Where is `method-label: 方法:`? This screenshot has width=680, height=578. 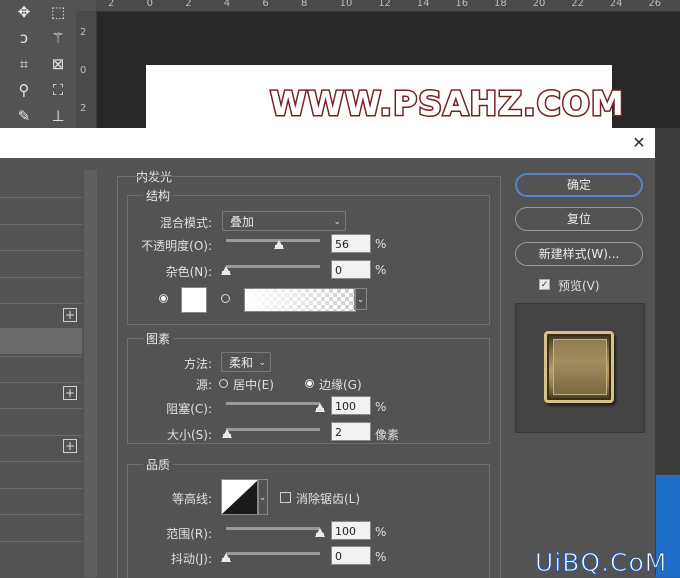
method-label: 方法: is located at coordinates (197, 364).